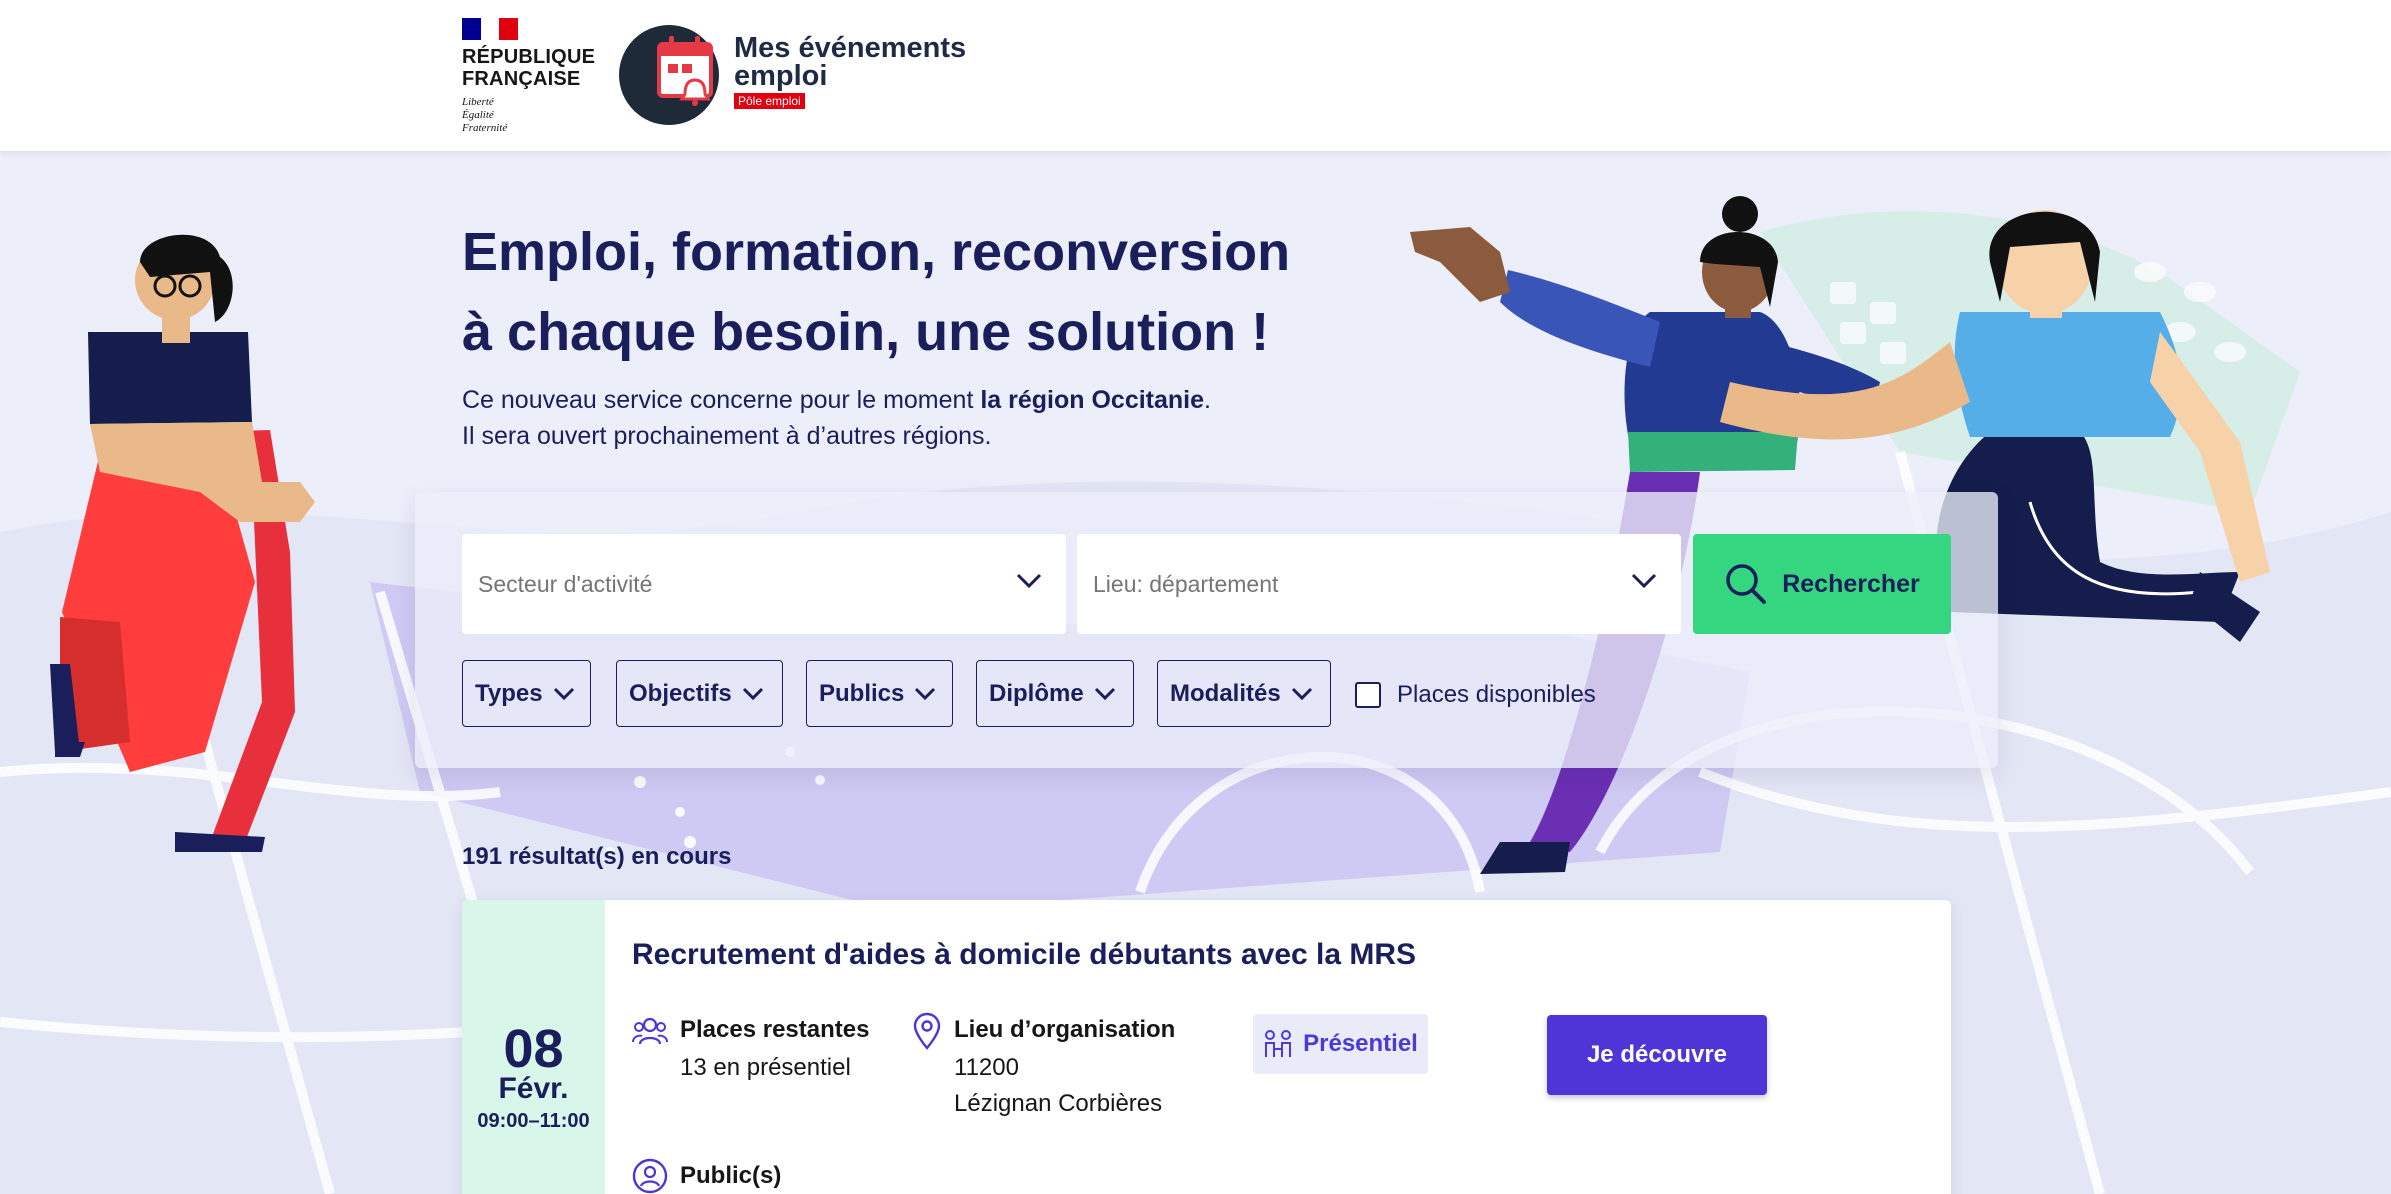 Image resolution: width=2391 pixels, height=1194 pixels. I want to click on filter-publics-label: Publics, so click(862, 693).